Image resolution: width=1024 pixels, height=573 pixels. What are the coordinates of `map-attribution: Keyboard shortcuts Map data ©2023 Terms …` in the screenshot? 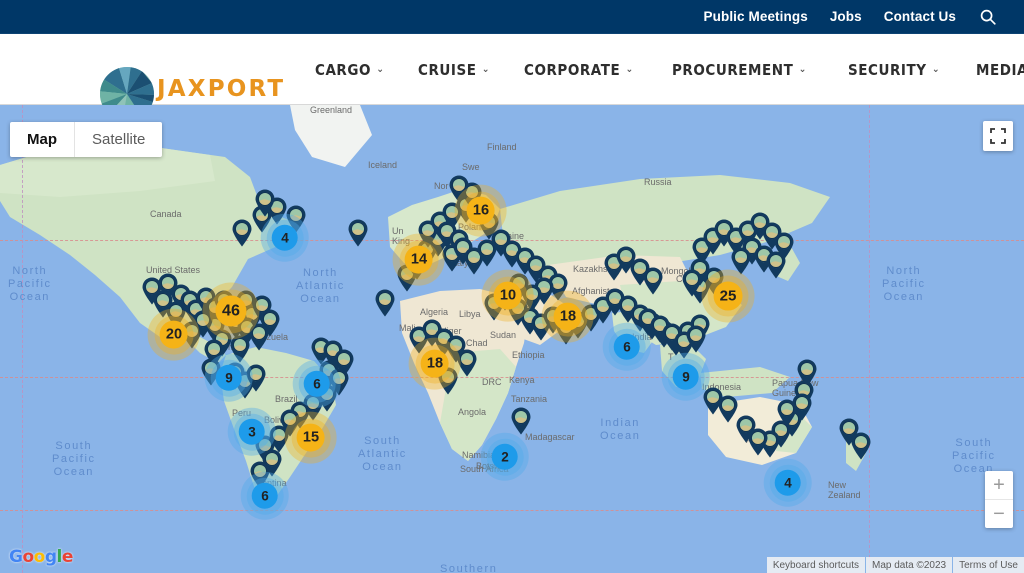 It's located at (895, 565).